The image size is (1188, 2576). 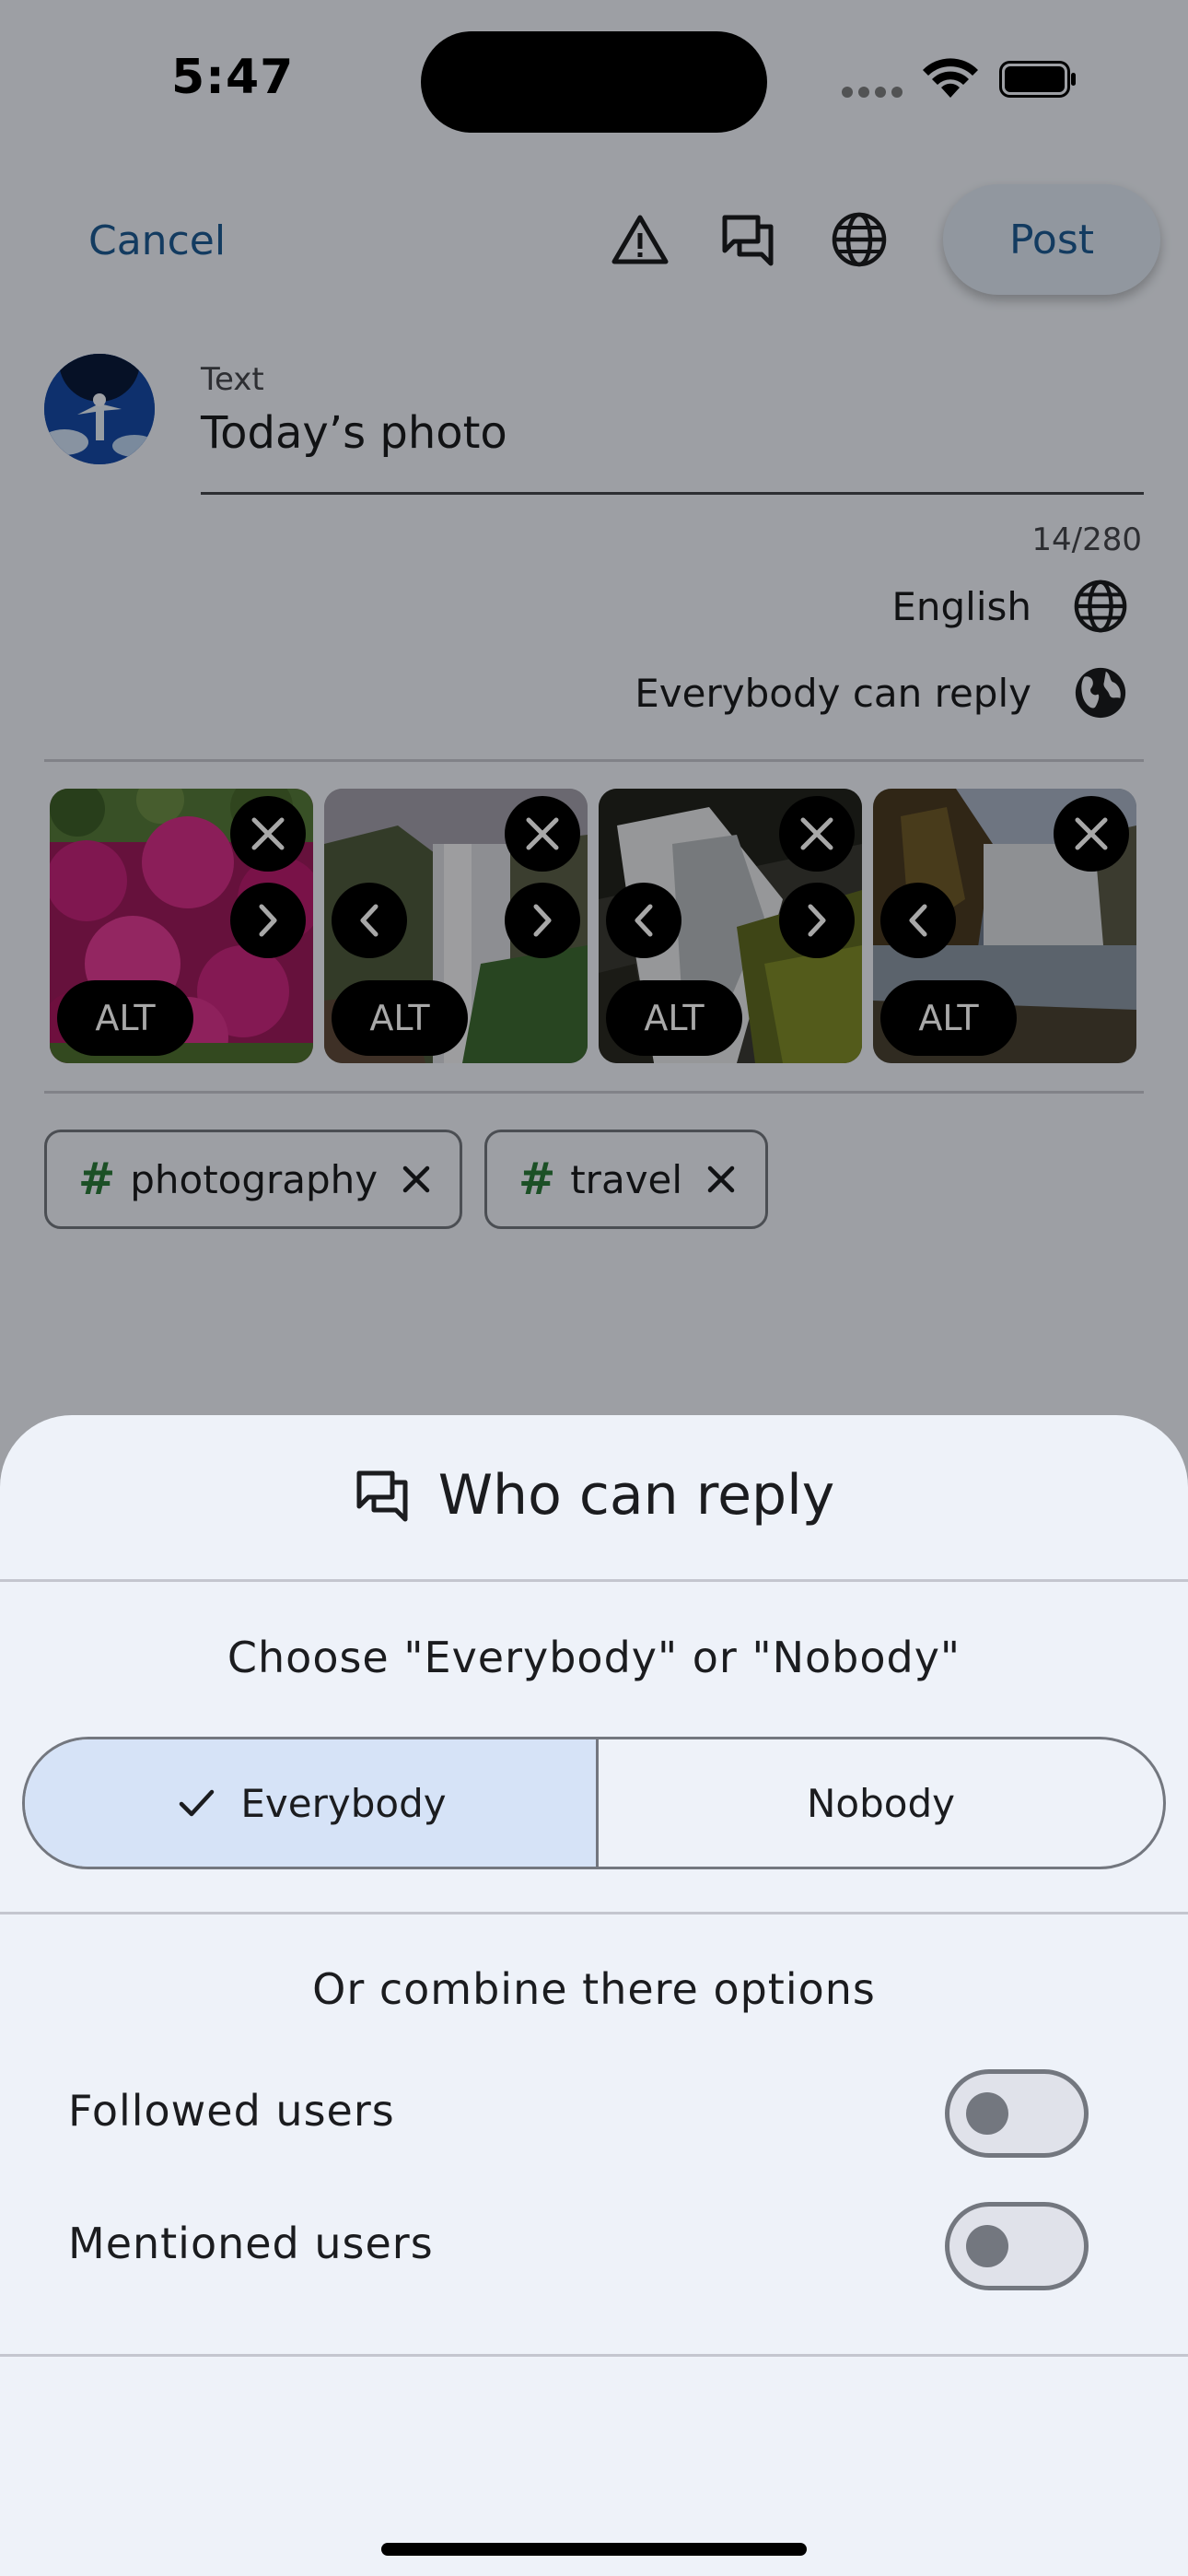 I want to click on mentioned-users-label: Mentioned users, so click(x=251, y=2243).